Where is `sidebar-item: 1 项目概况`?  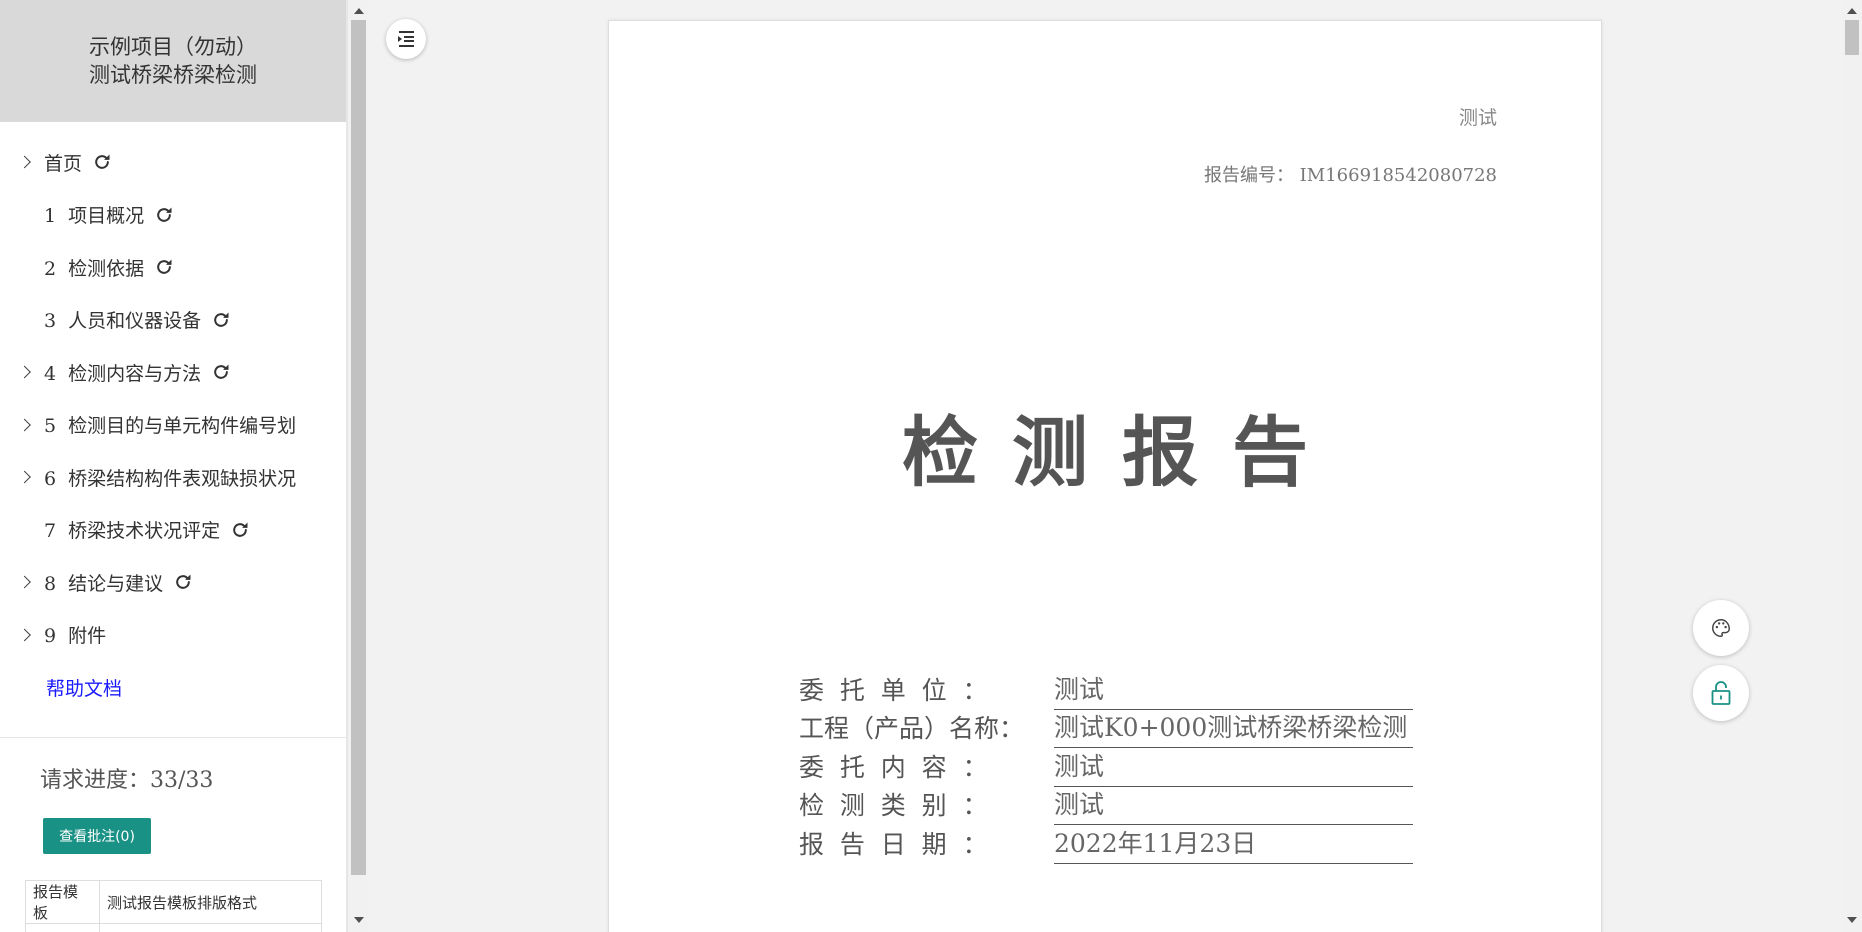 sidebar-item: 1 项目概况 is located at coordinates (173, 215).